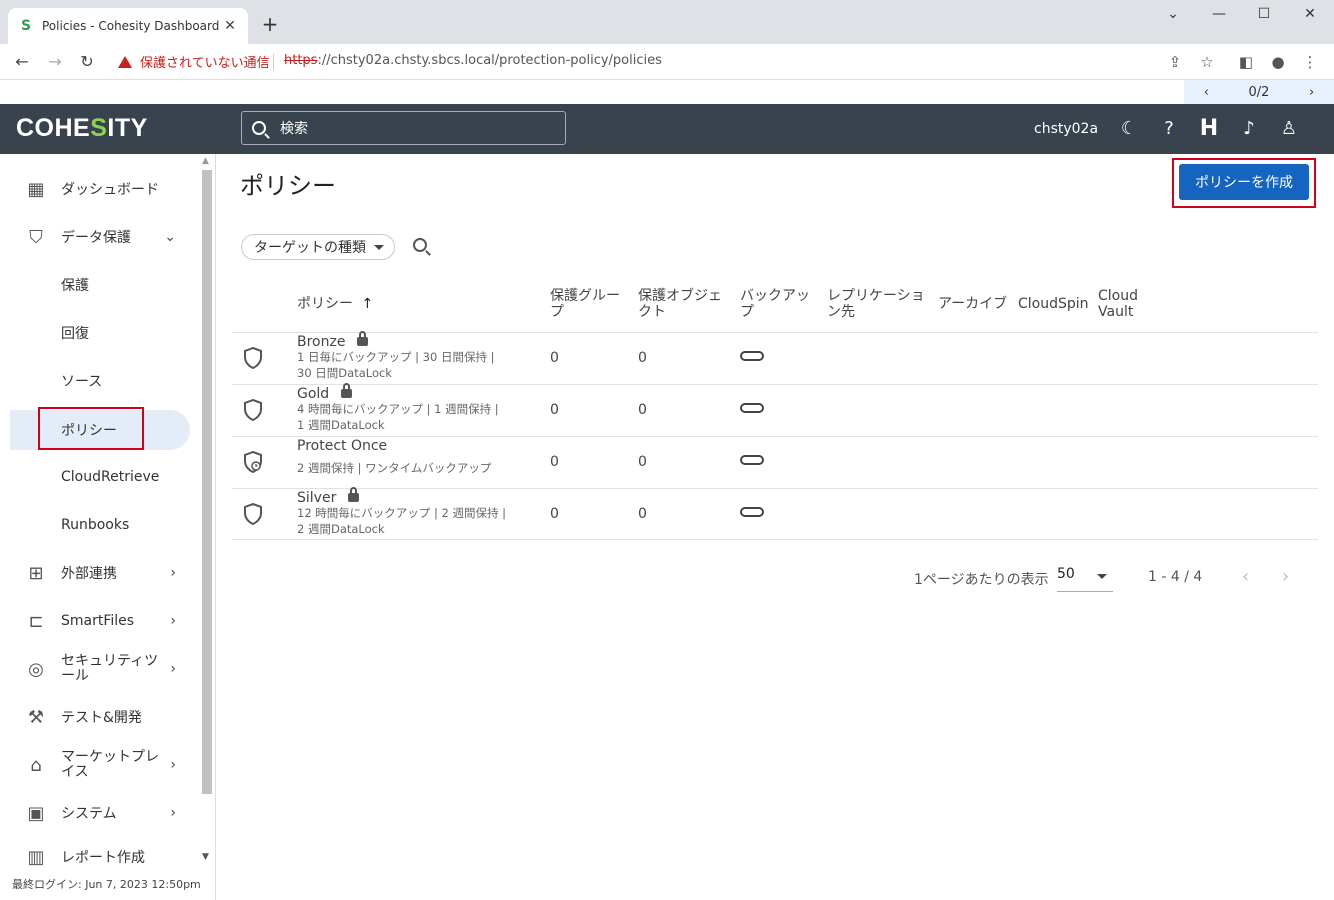 The image size is (1334, 900). What do you see at coordinates (342, 446) in the screenshot?
I see `policy-name: Protect Once` at bounding box center [342, 446].